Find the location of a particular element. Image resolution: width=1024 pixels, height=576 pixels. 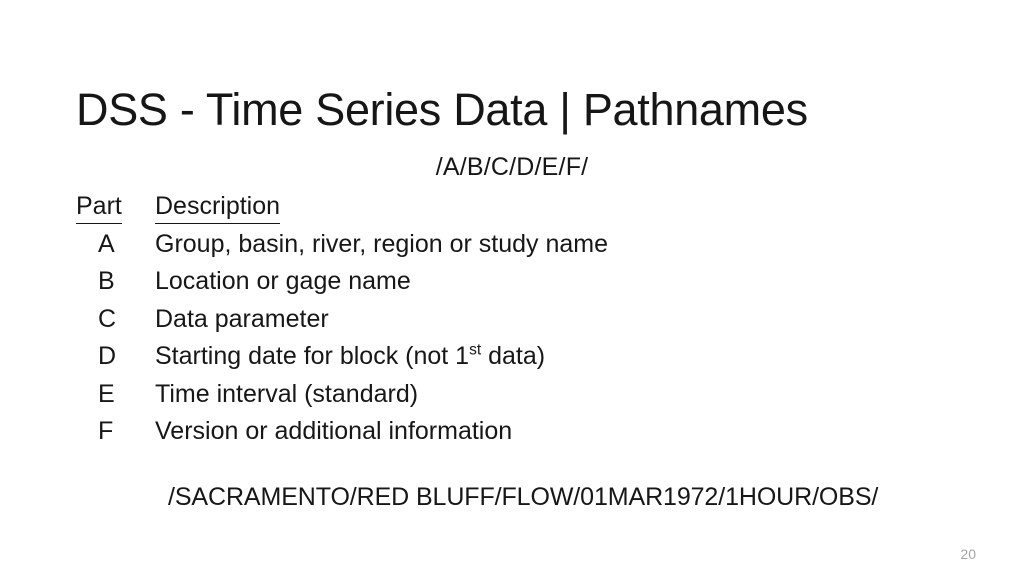

table-row: F Version or additional information is located at coordinates (456, 434).